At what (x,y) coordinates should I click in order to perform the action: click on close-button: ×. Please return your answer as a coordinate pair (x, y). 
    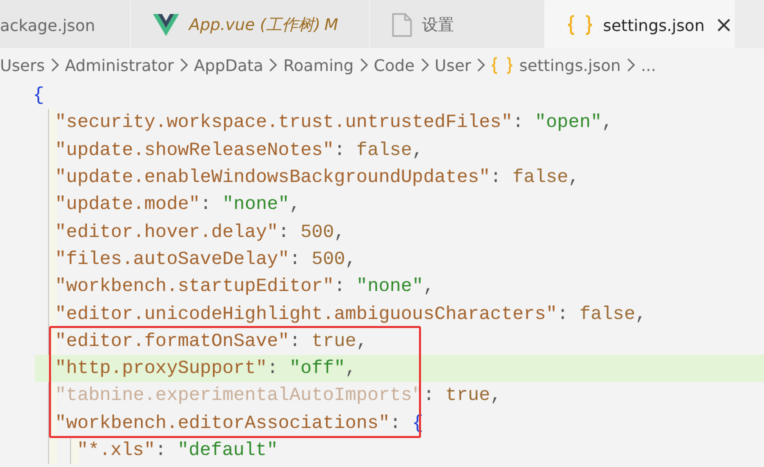
    Looking at the image, I should click on (724, 25).